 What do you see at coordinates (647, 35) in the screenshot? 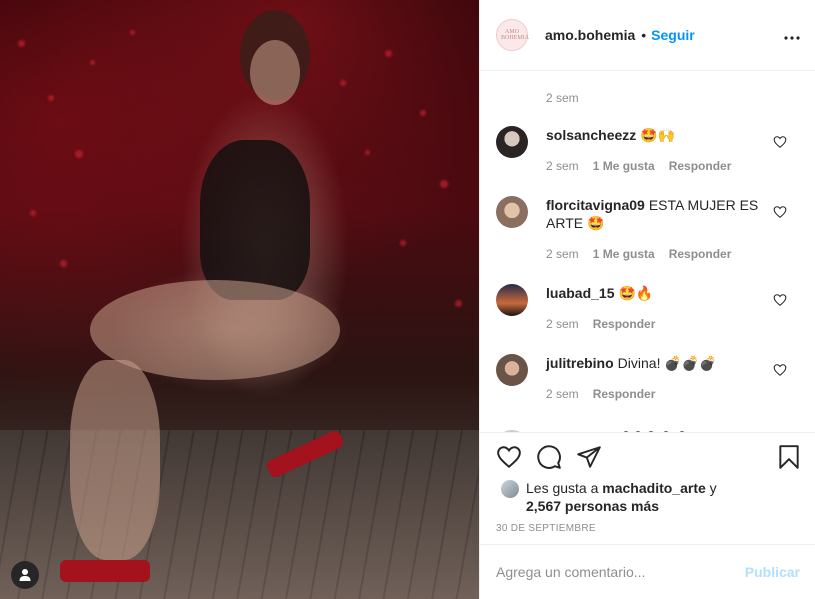
I see `post-header: AMO BOHEMIA amo.bohemia • Seguir` at bounding box center [647, 35].